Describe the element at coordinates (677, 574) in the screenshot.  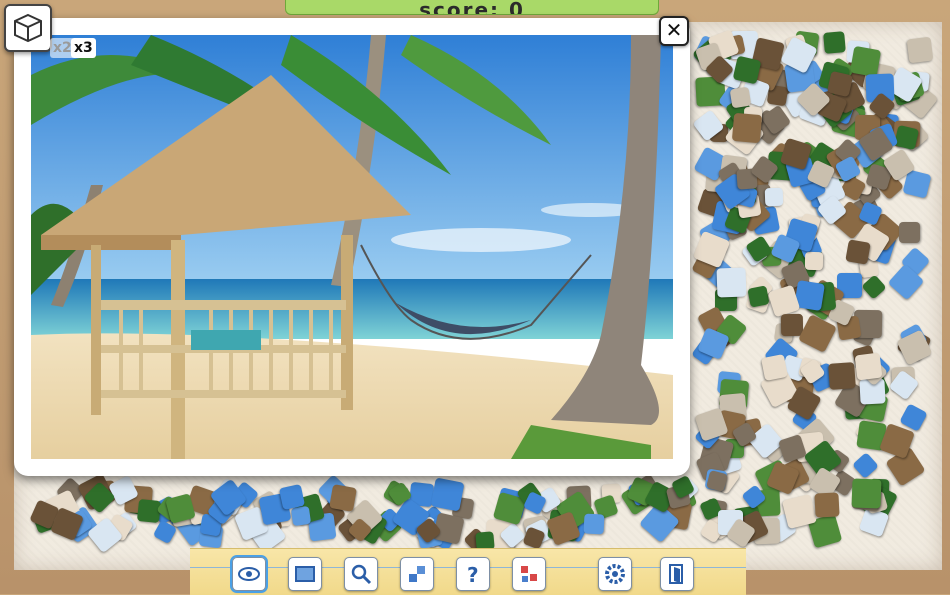
I see `exit-icon` at that location.